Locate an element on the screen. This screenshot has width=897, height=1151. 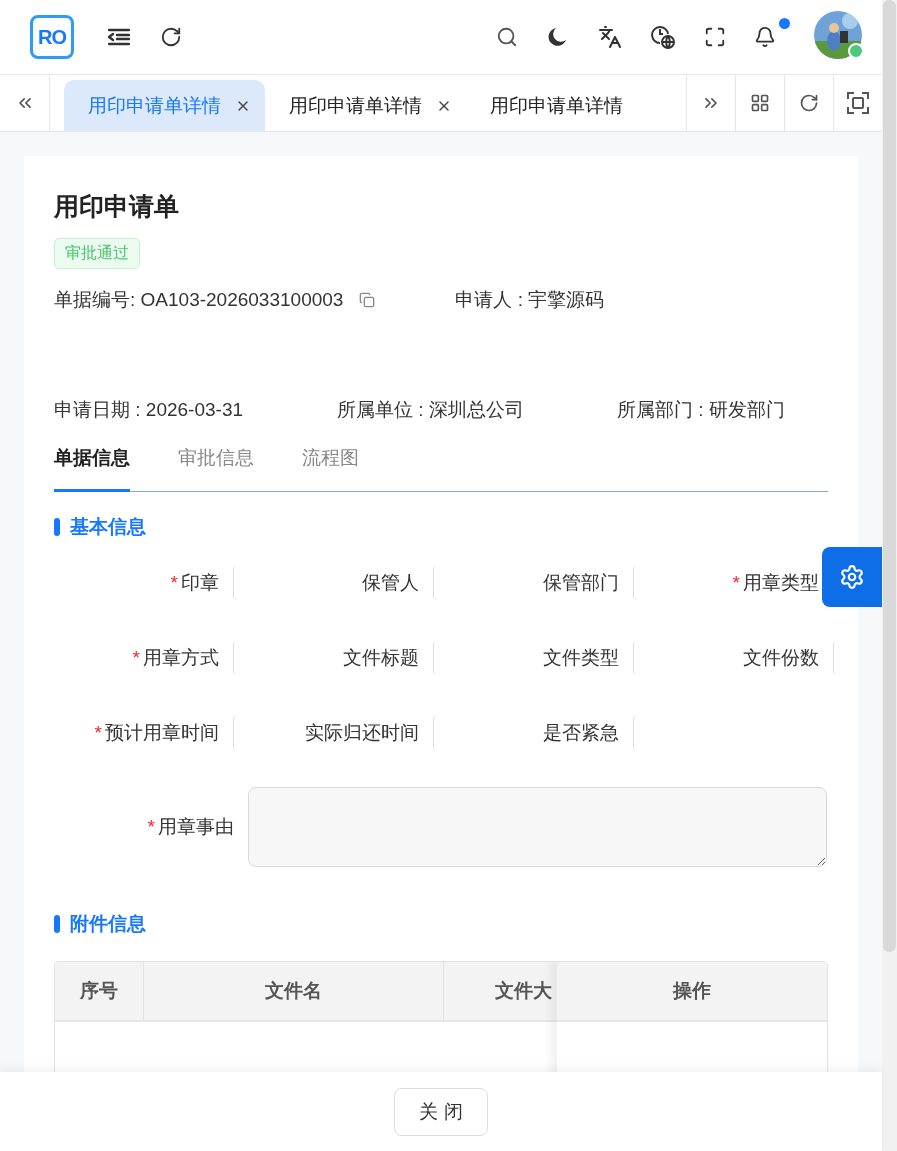
field-label: *预计用章时间 is located at coordinates (156, 732).